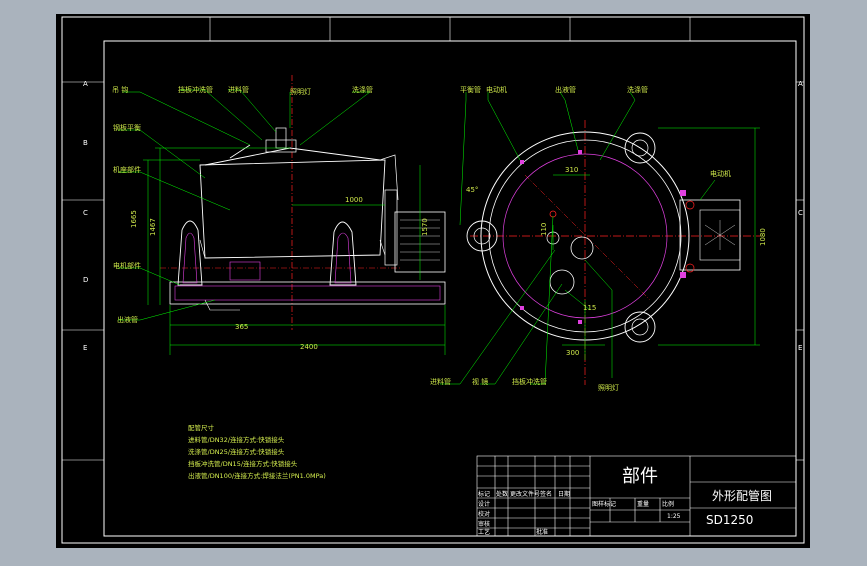  What do you see at coordinates (85, 348) in the screenshot?
I see `row-marker: E` at bounding box center [85, 348].